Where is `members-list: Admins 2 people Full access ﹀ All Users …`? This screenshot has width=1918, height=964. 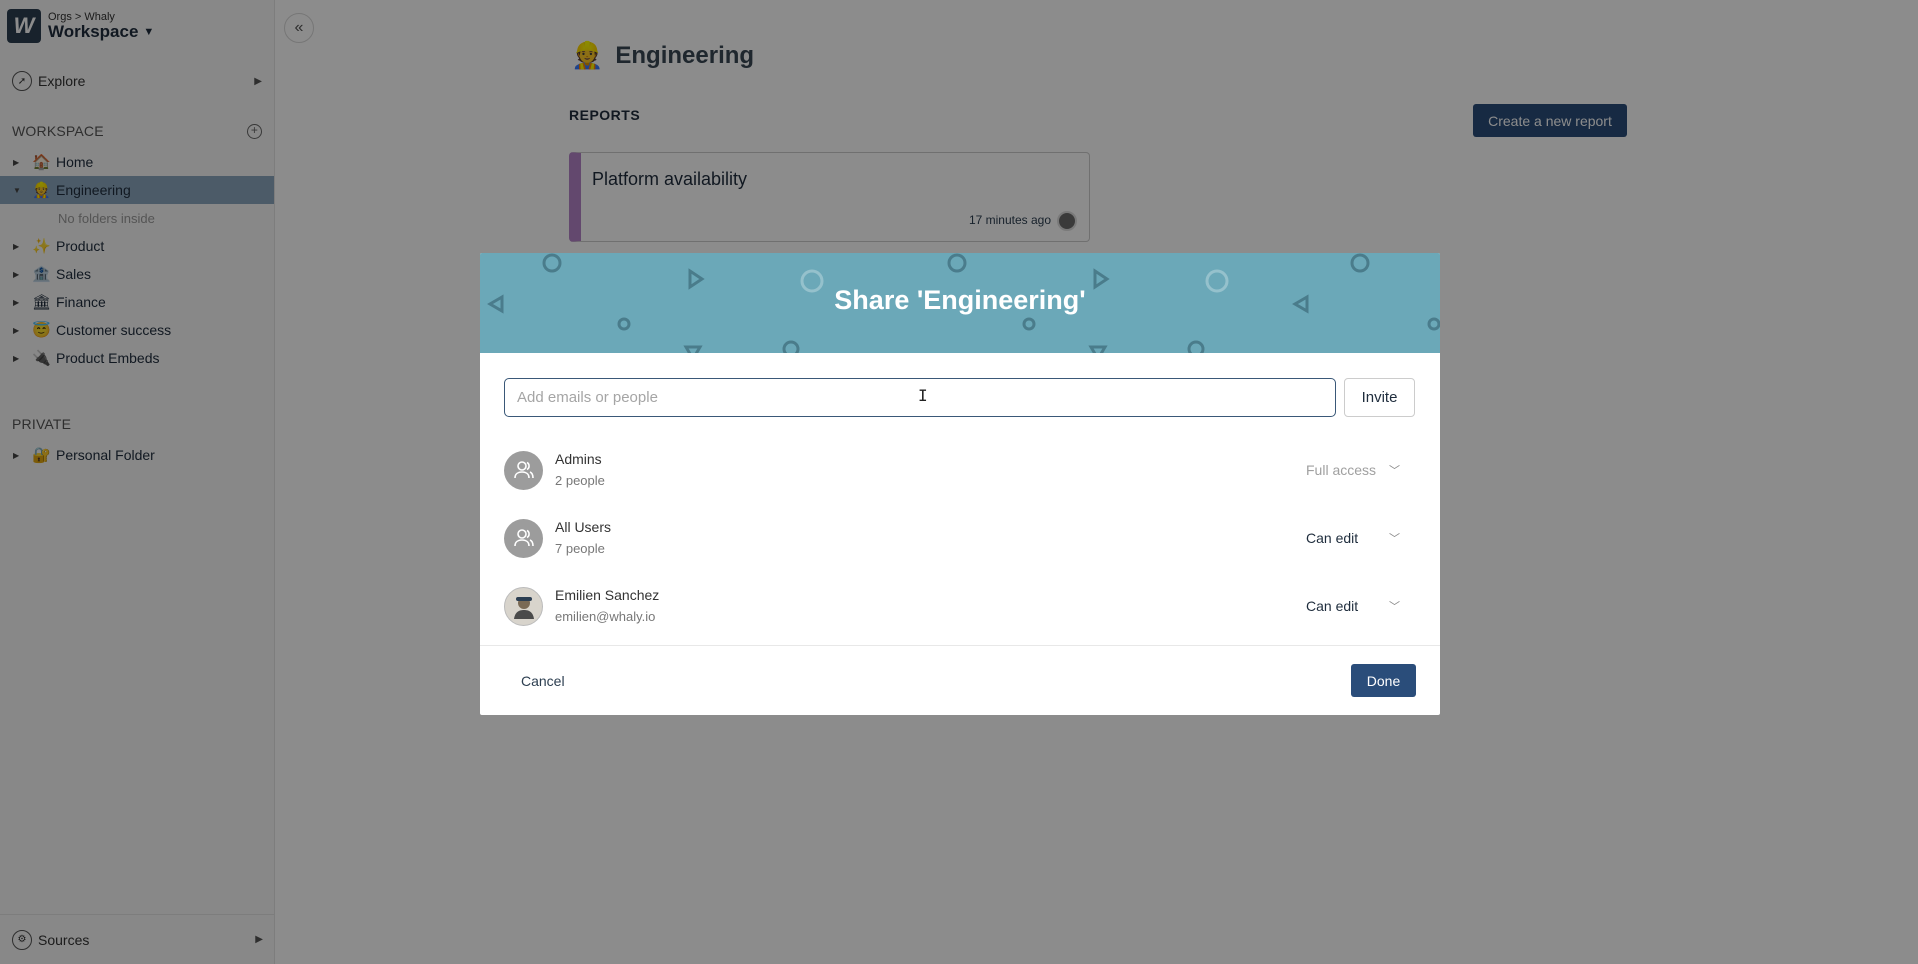 members-list: Admins 2 people Full access ﹀ All Users … is located at coordinates (960, 538).